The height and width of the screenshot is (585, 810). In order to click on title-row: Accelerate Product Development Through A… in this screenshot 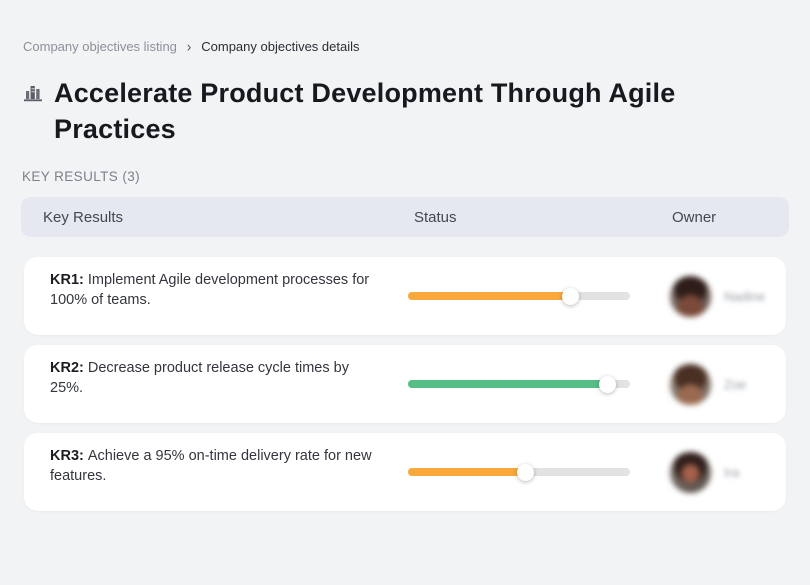, I will do `click(405, 111)`.